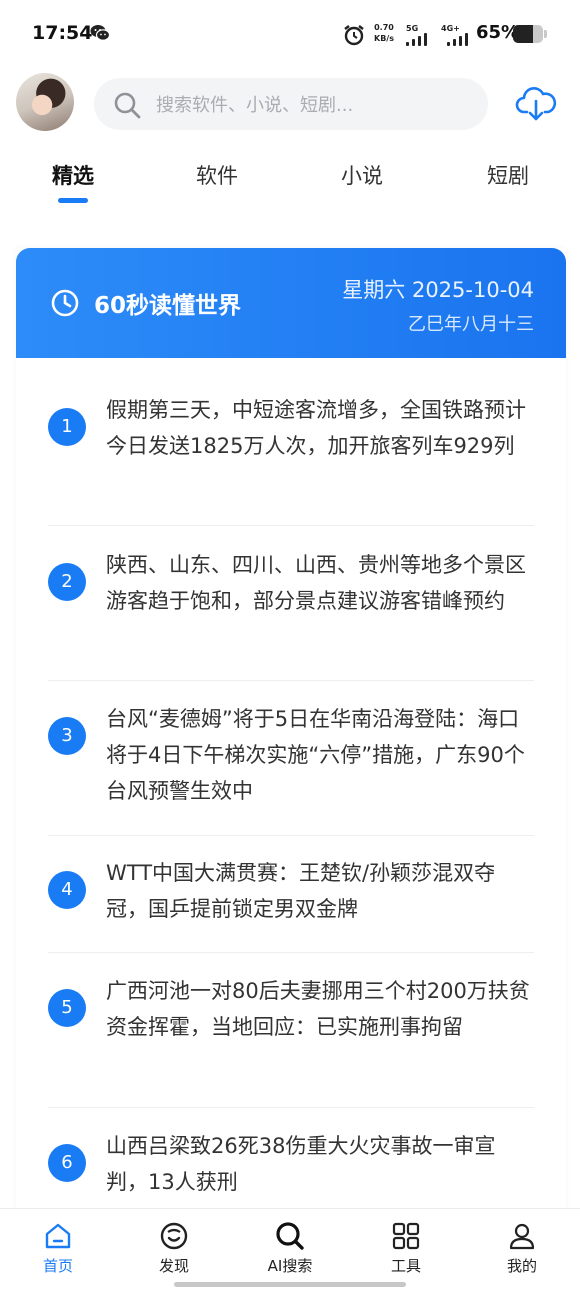 This screenshot has width=580, height=1290. What do you see at coordinates (127, 105) in the screenshot?
I see `search-icon` at bounding box center [127, 105].